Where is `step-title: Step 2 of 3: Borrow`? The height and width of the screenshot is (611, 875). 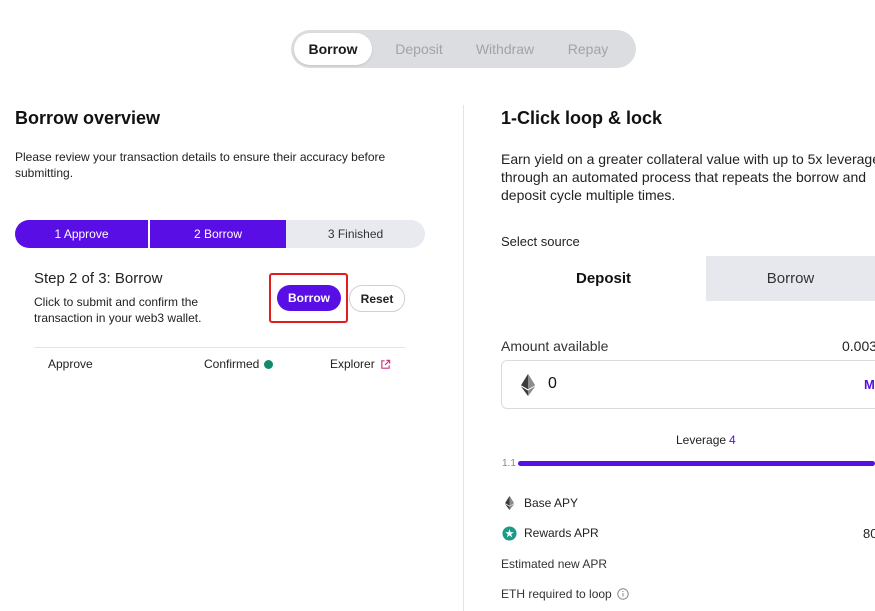
step-title: Step 2 of 3: Borrow is located at coordinates (98, 278).